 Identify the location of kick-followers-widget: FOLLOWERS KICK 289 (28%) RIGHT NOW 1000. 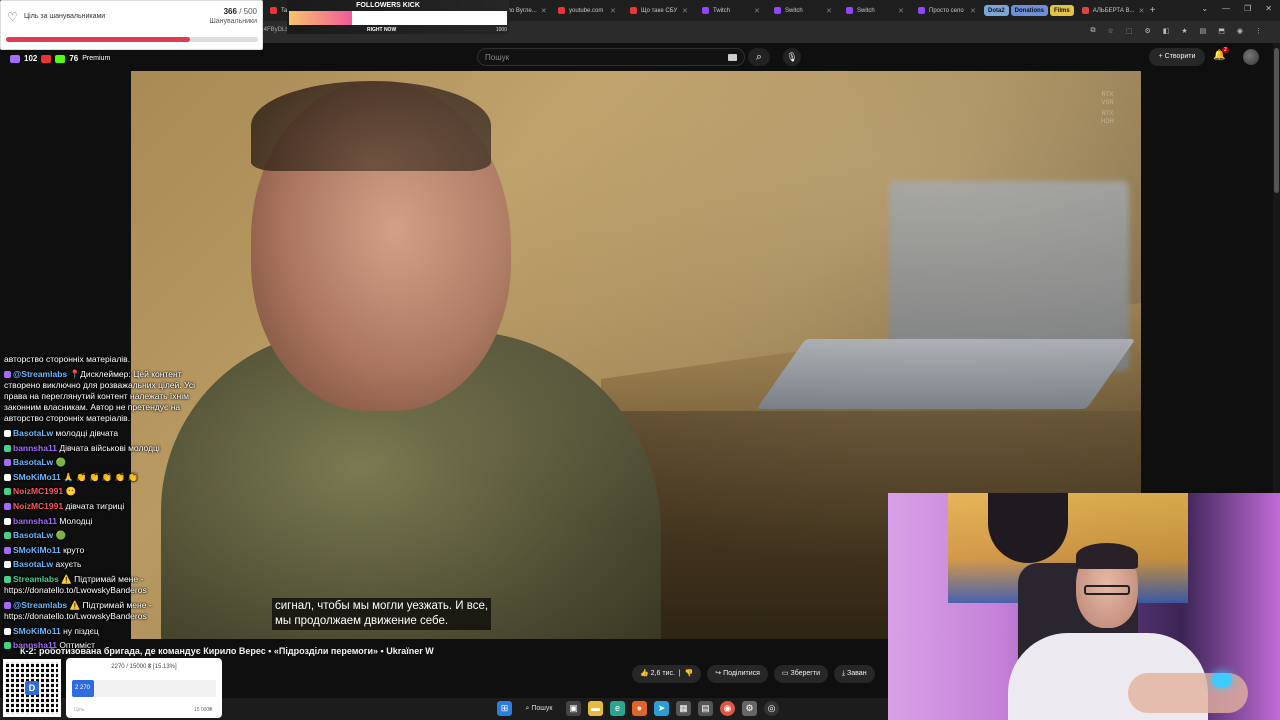
(398, 17).